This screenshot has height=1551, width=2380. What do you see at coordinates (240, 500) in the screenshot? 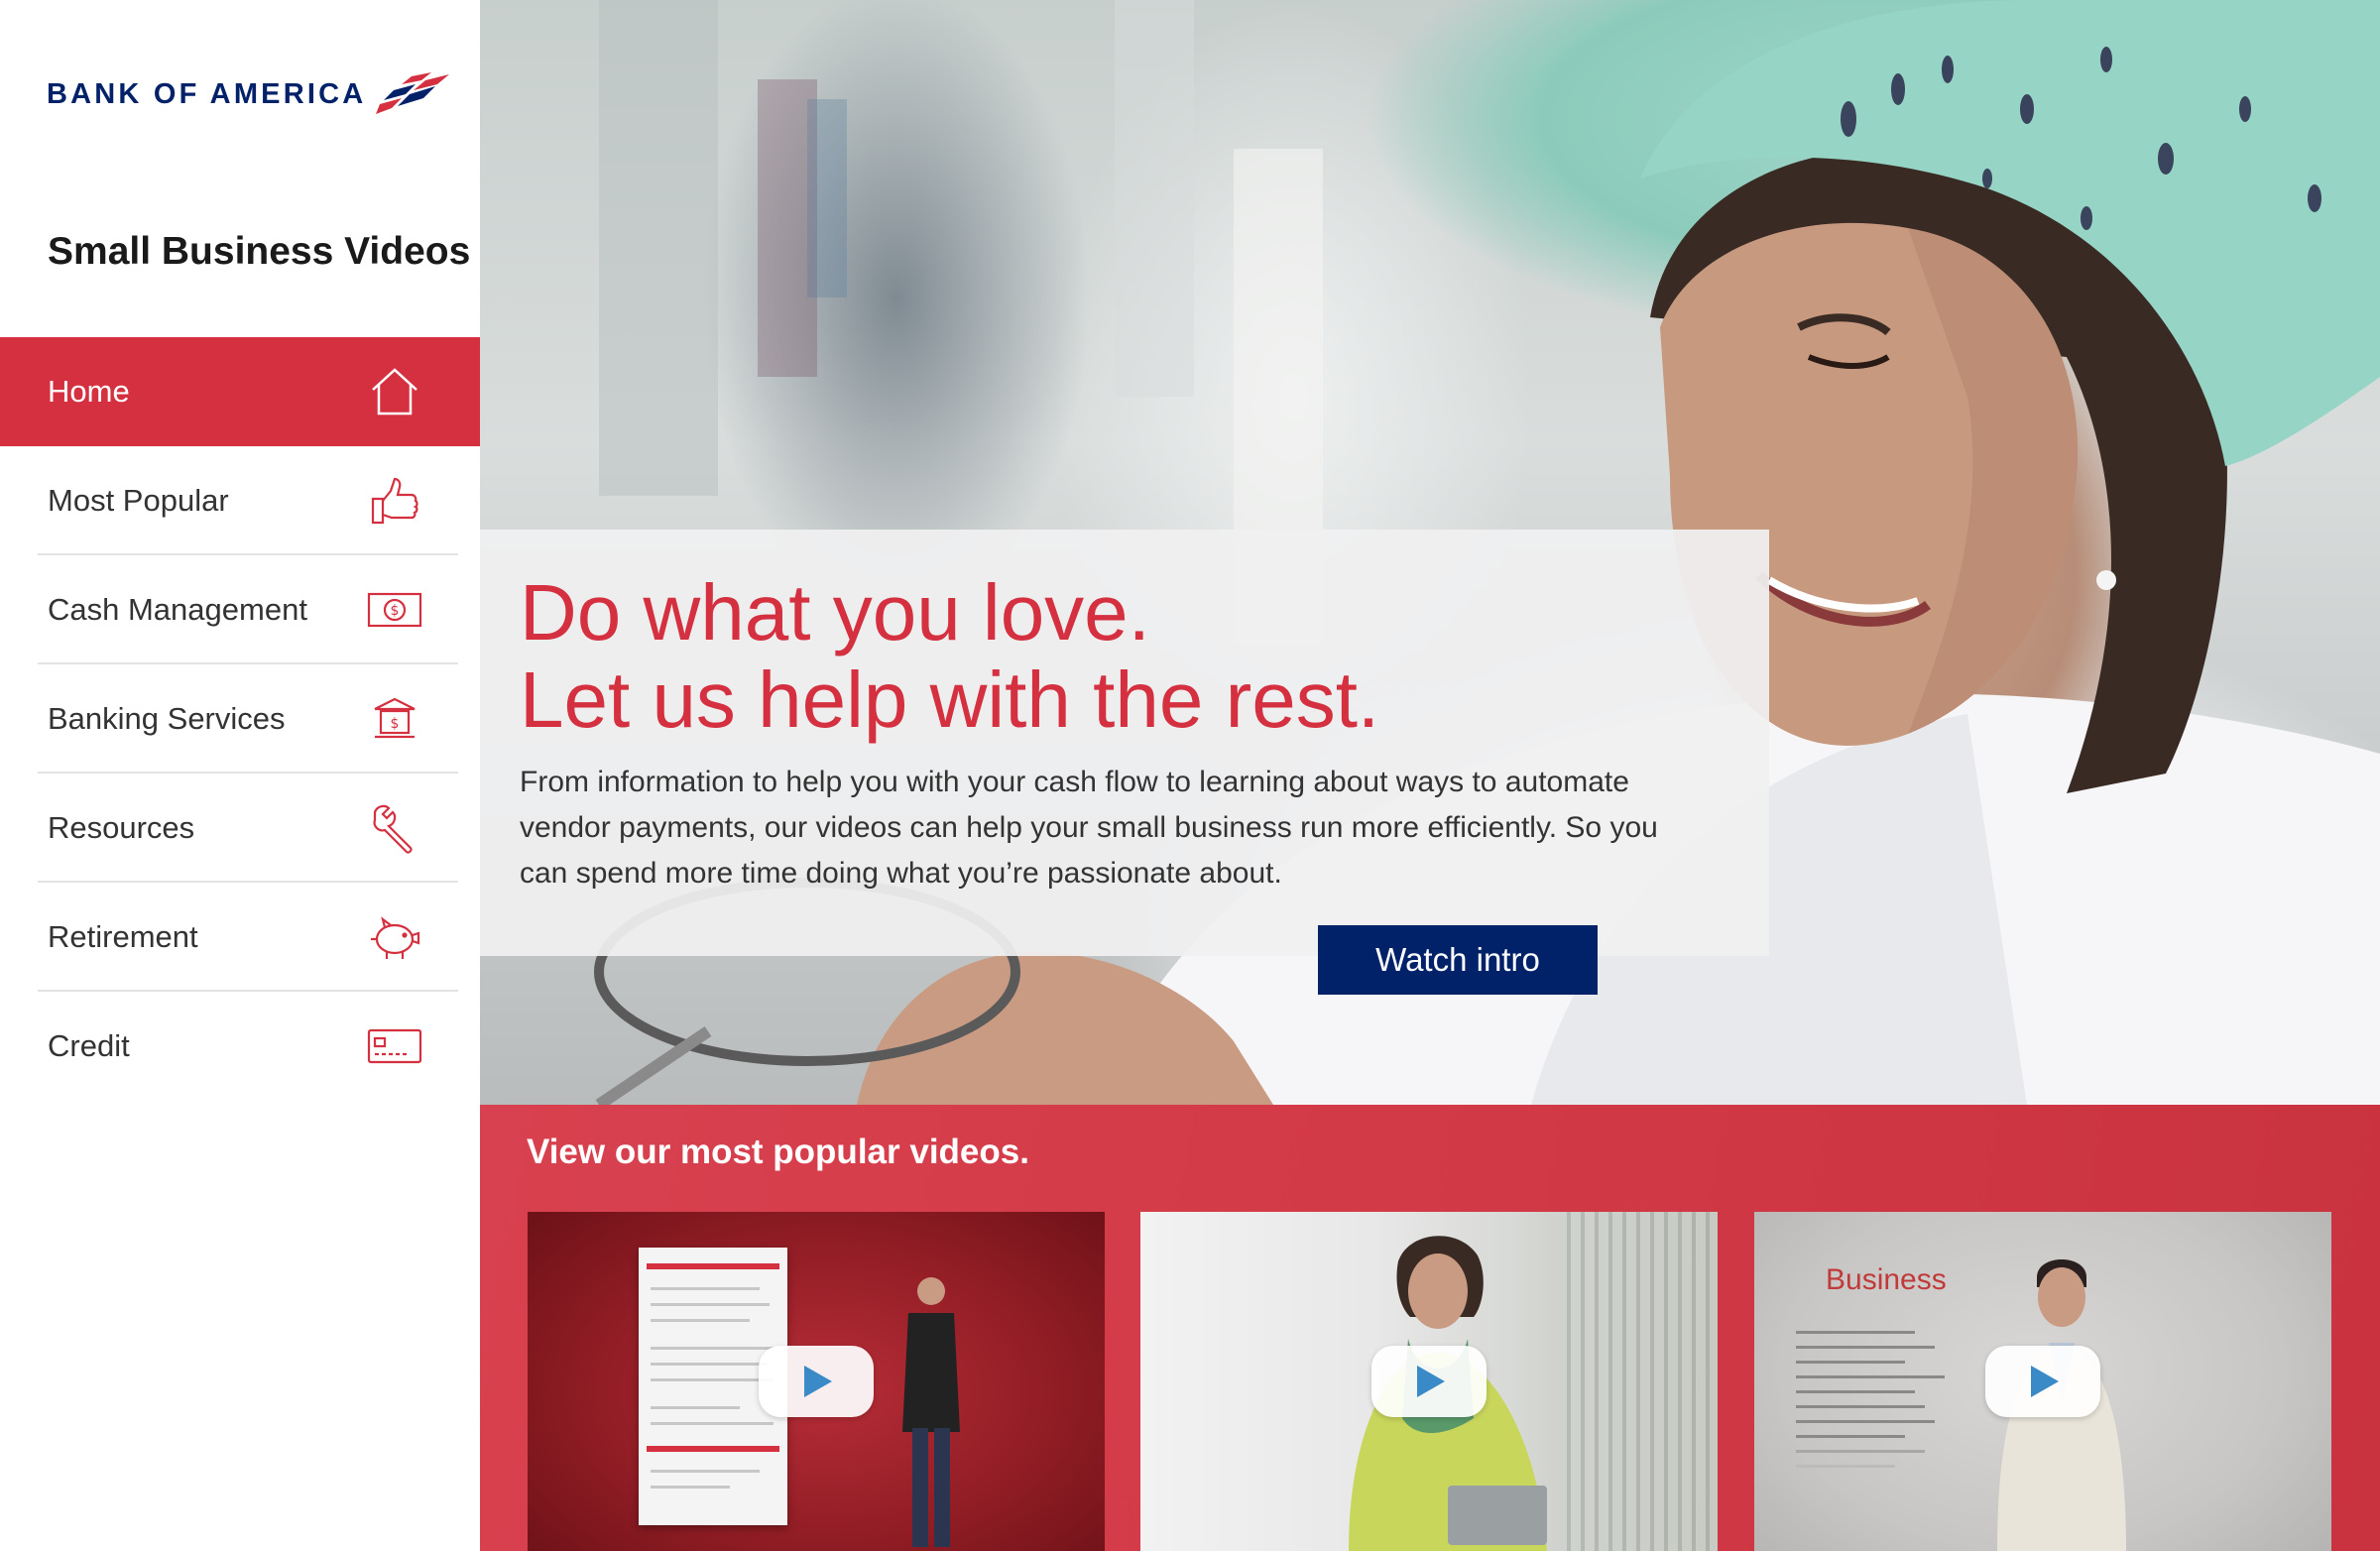
I see `sidebar-item-most-popular: Most Popular` at bounding box center [240, 500].